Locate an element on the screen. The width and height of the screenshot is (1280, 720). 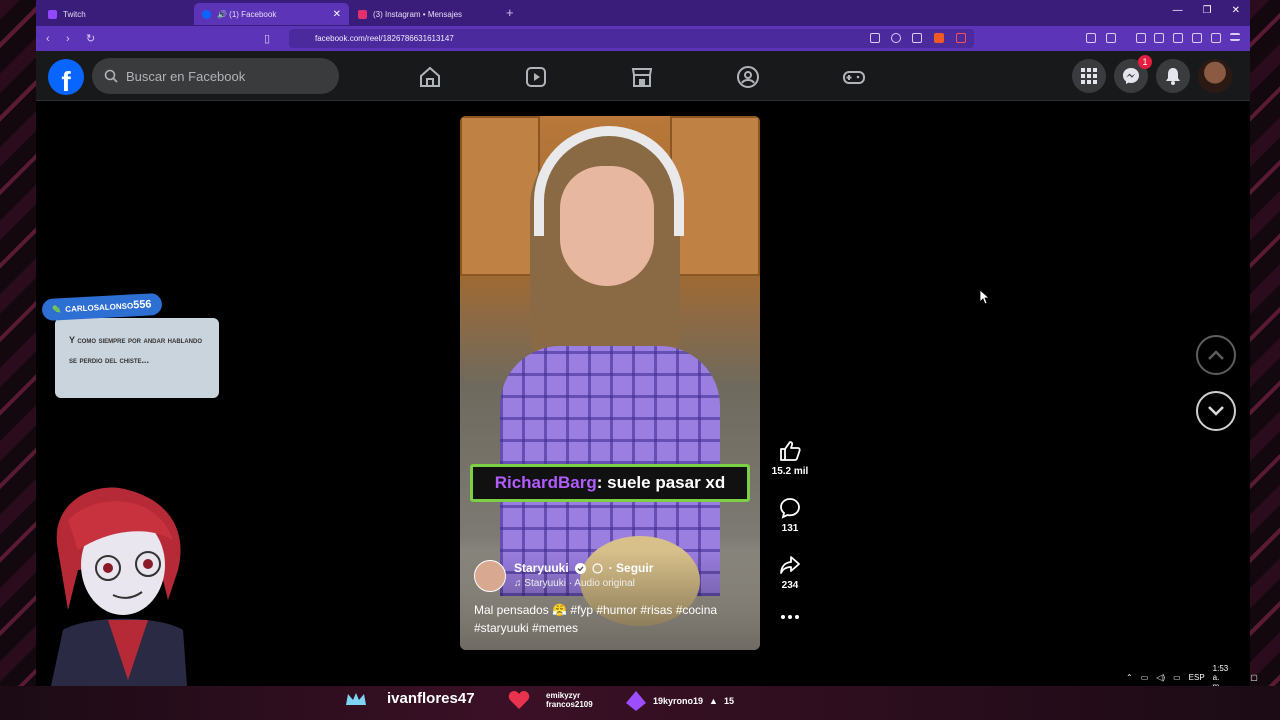
chevron-down-icon is located at coordinates (1216, 411).